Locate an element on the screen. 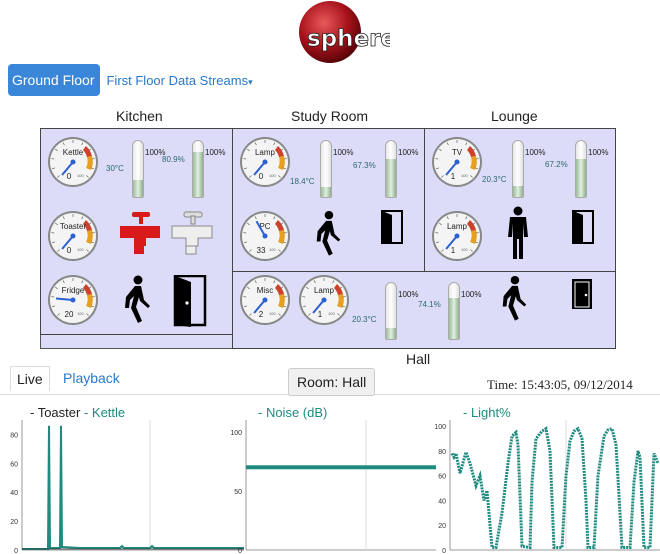 Image resolution: width=660 pixels, height=554 pixels. power-gauge: PC10033 is located at coordinates (265, 236).